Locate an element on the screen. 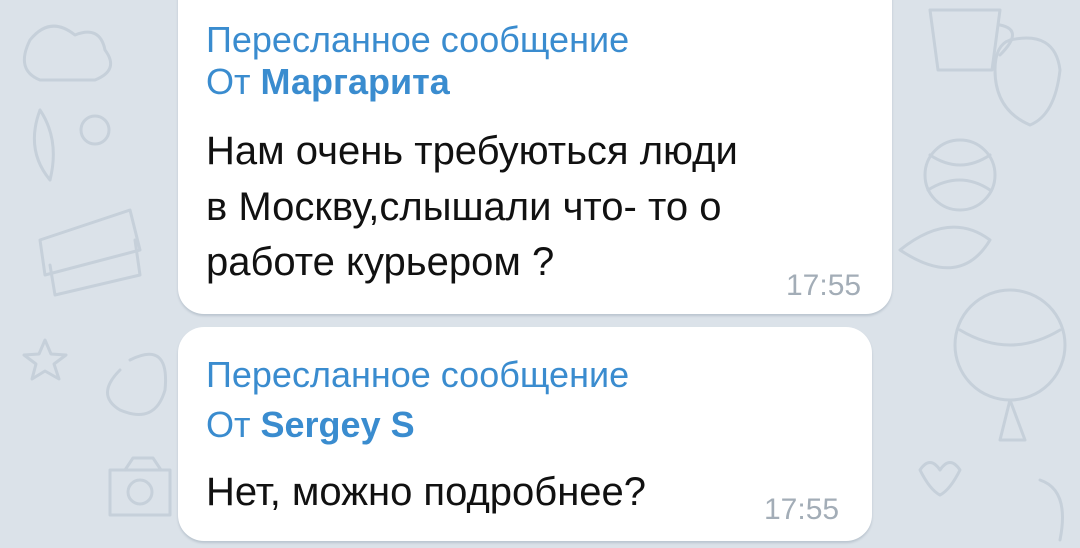 The width and height of the screenshot is (1080, 548). message-text-line: Нет, можно подробнее? is located at coordinates (426, 492).